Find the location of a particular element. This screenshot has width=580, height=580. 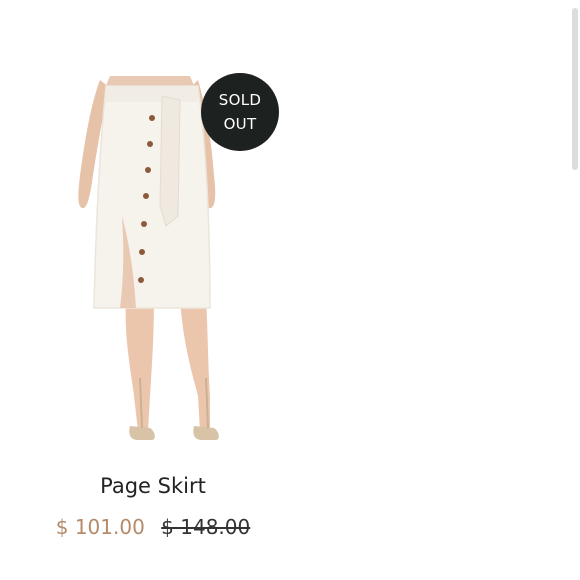

scrollbar-thumb is located at coordinates (575, 89).